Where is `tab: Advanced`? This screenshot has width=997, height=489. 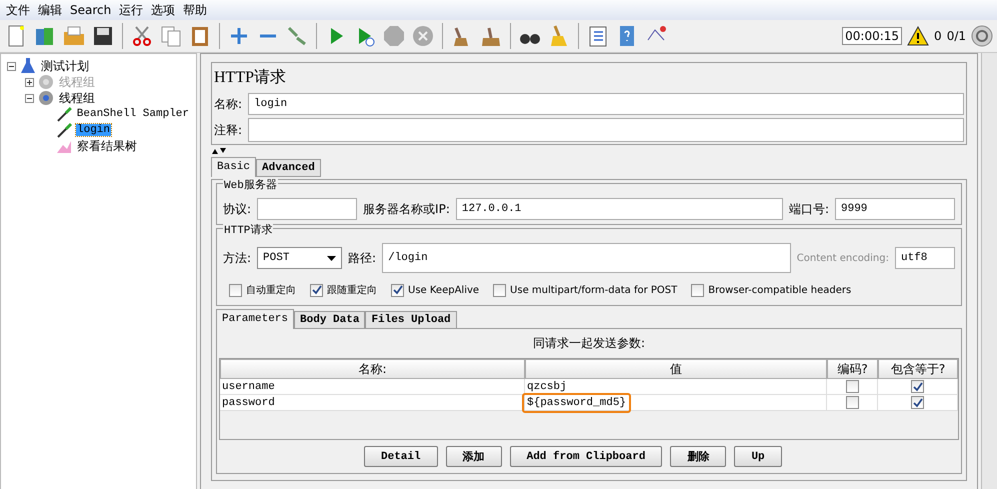 tab: Advanced is located at coordinates (288, 168).